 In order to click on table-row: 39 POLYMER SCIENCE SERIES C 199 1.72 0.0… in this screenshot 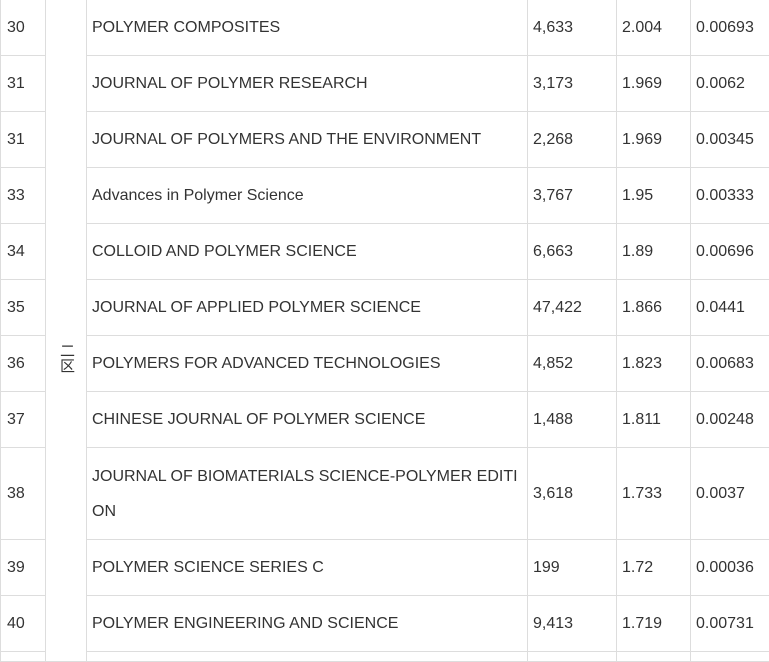, I will do `click(385, 568)`.